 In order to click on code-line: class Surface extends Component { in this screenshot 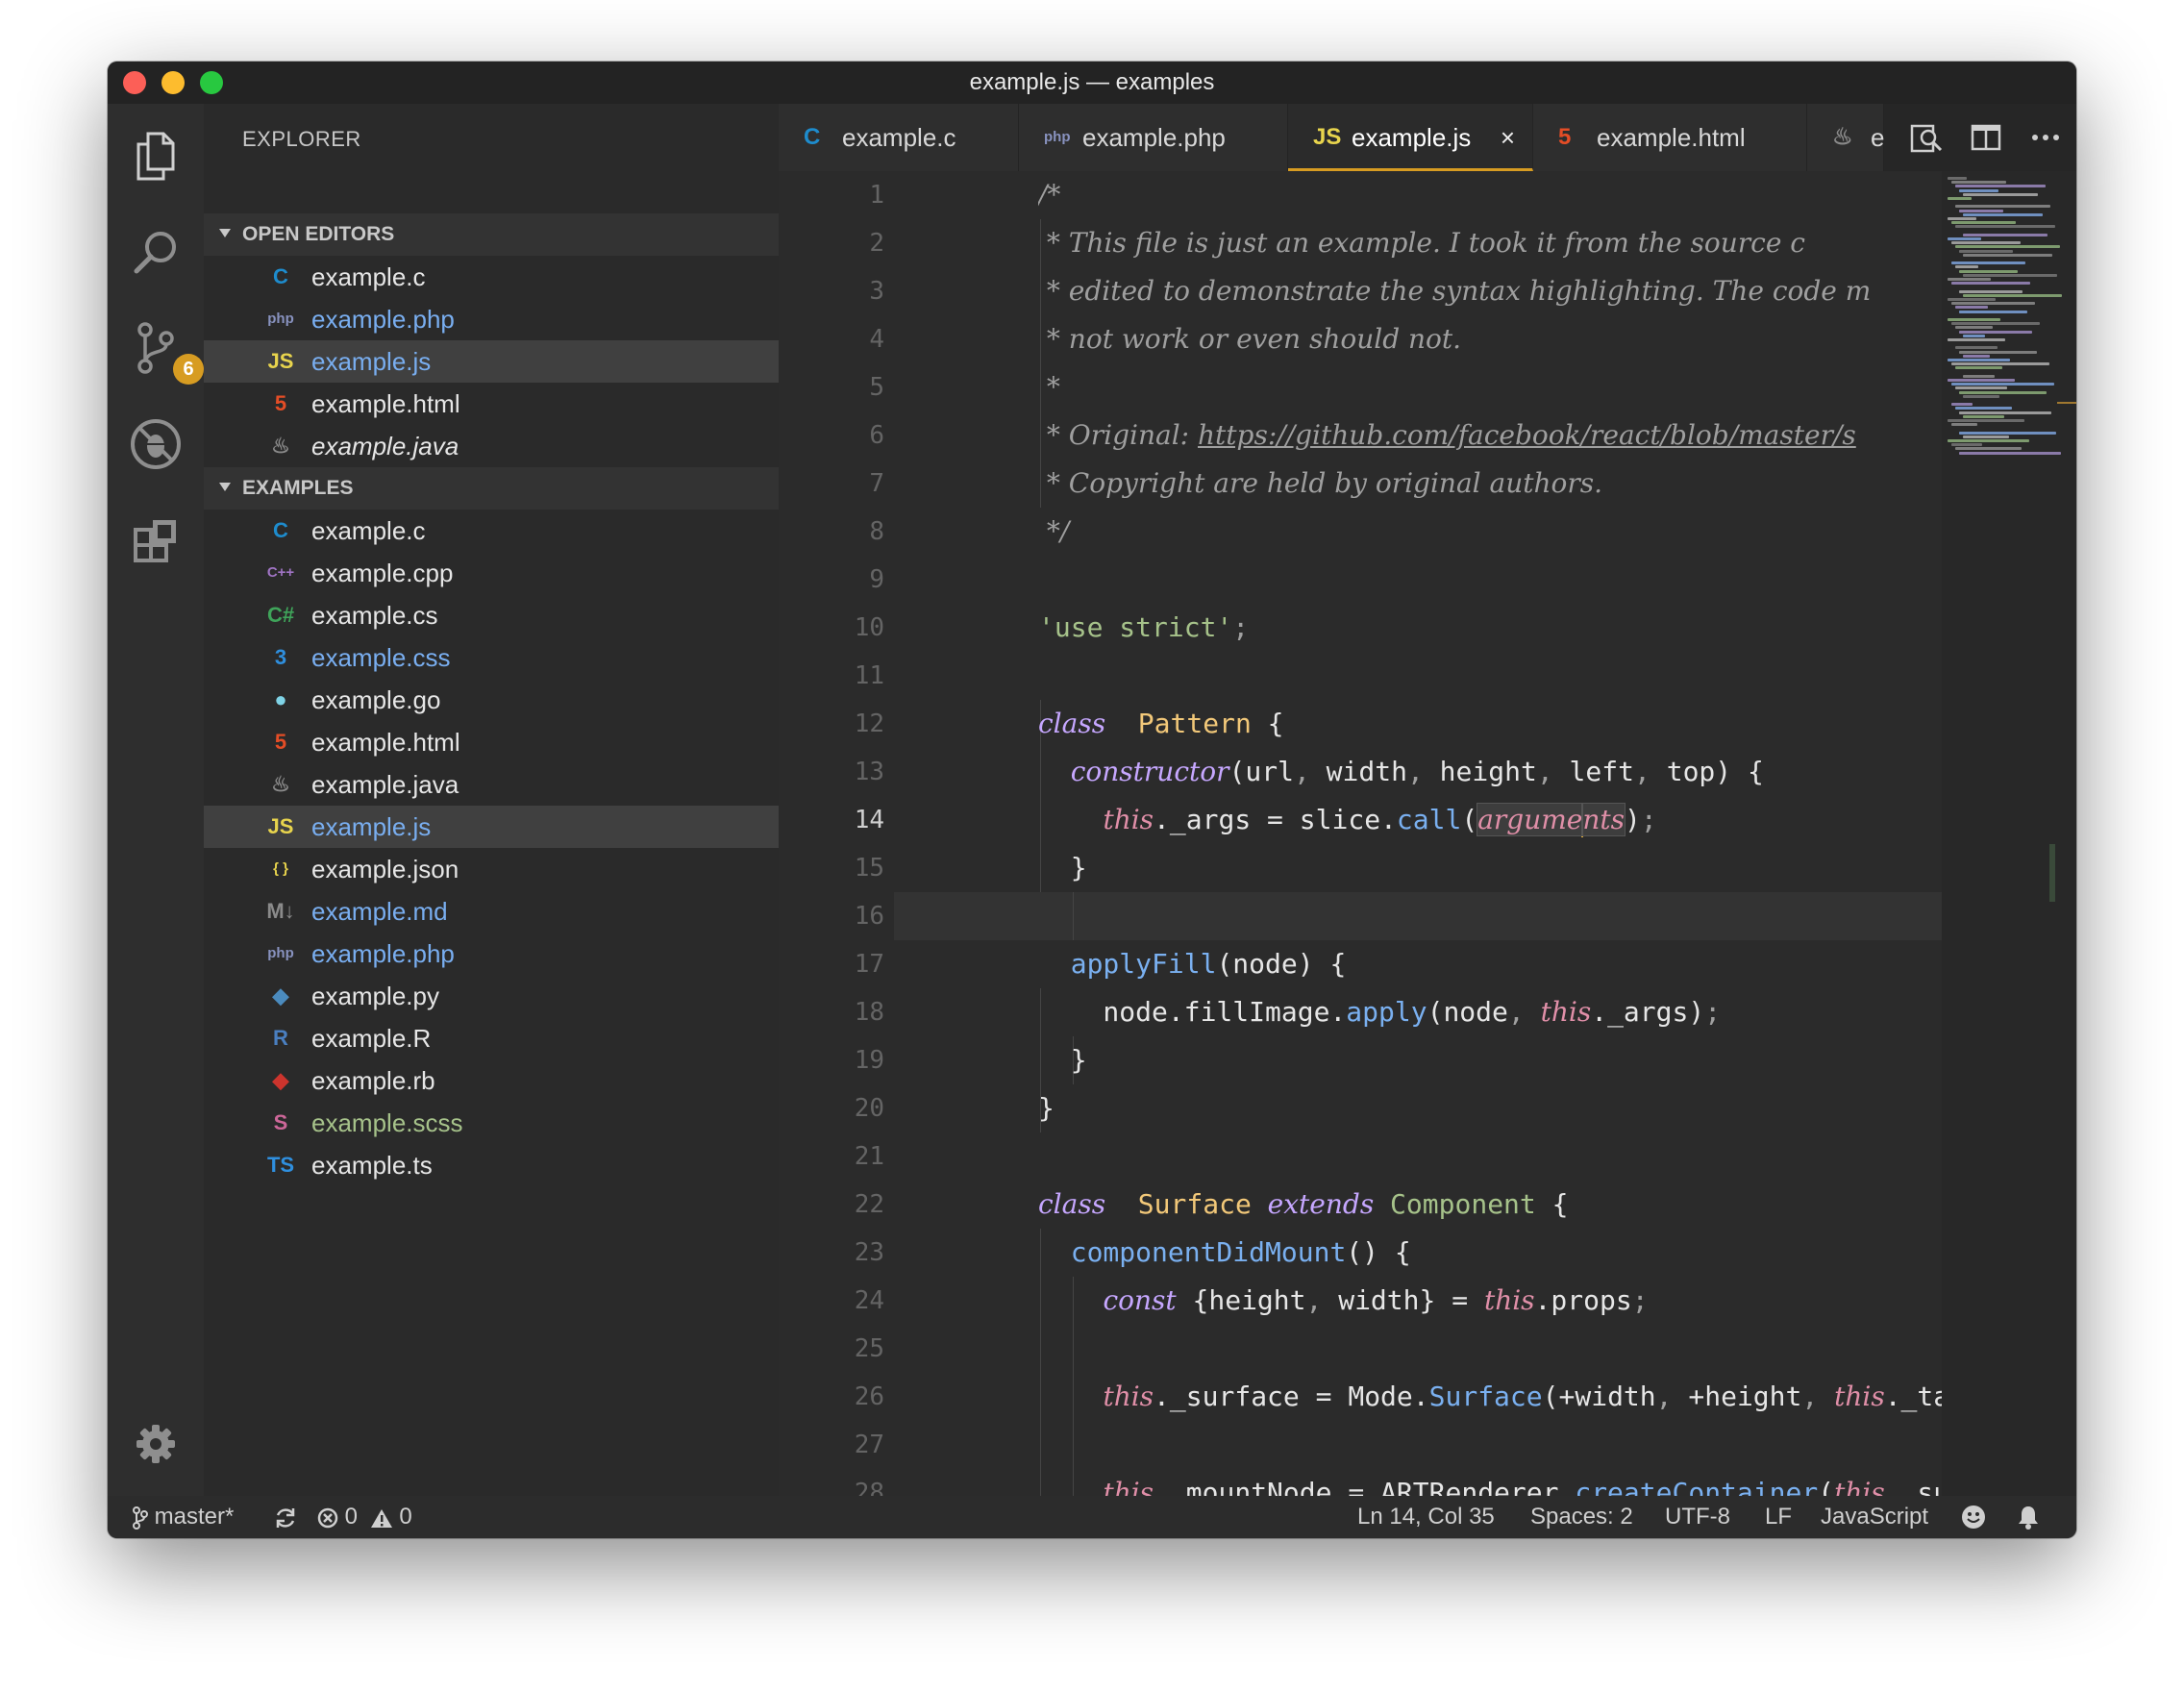, I will do `click(1519, 1205)`.